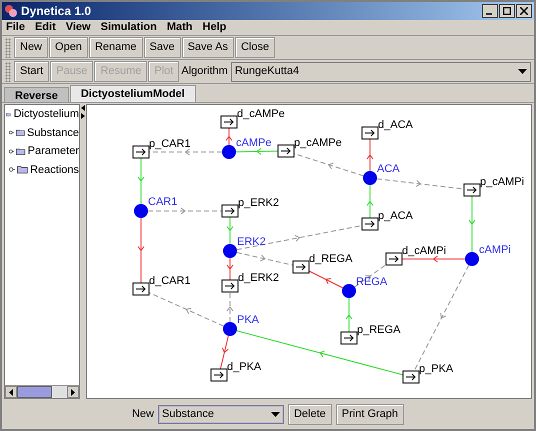 The width and height of the screenshot is (536, 431). What do you see at coordinates (11, 392) in the screenshot?
I see `scroll-left-icon` at bounding box center [11, 392].